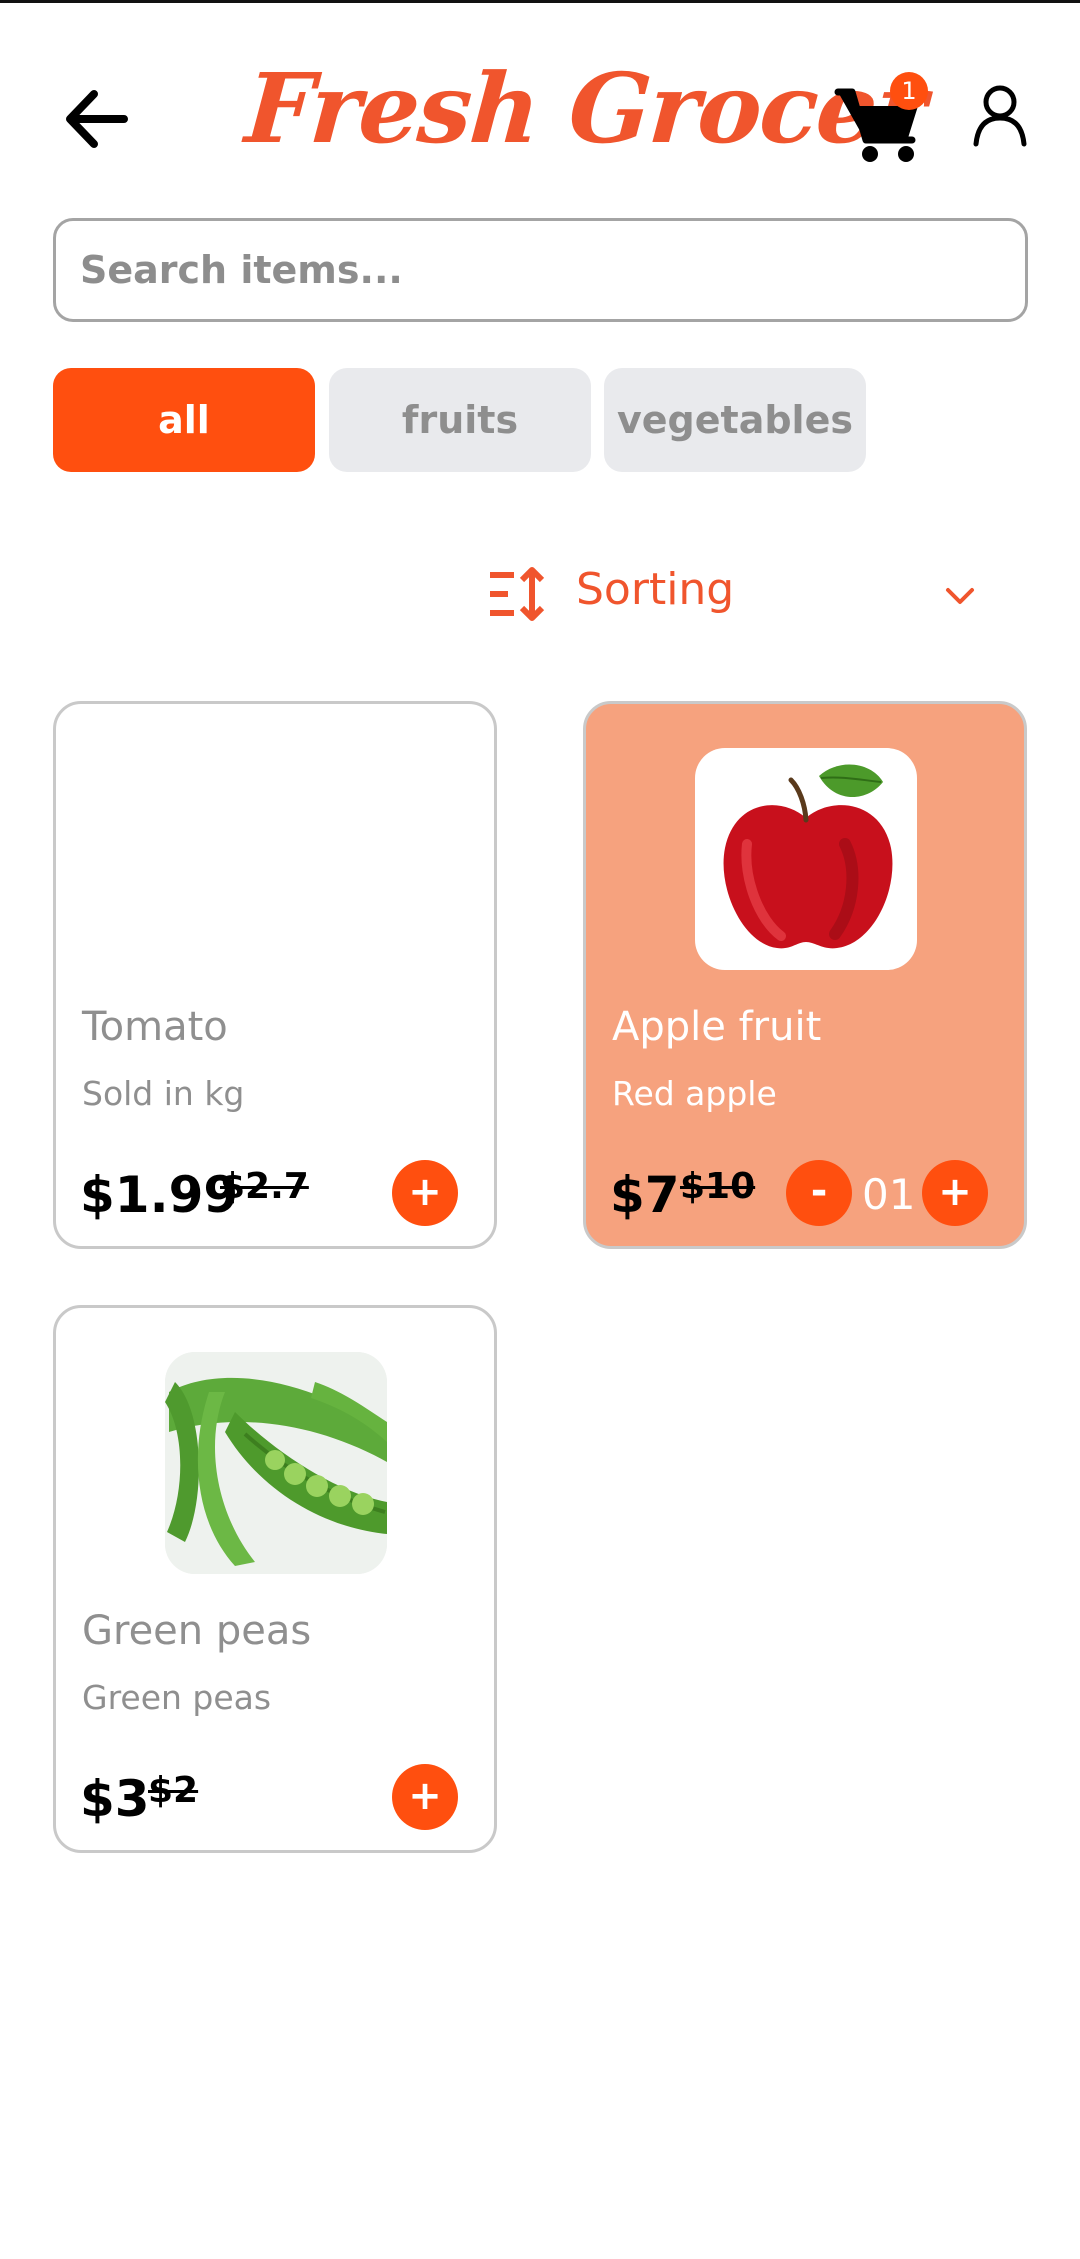  Describe the element at coordinates (585, 108) in the screenshot. I see `brand-title: Fresh Grocer` at that location.